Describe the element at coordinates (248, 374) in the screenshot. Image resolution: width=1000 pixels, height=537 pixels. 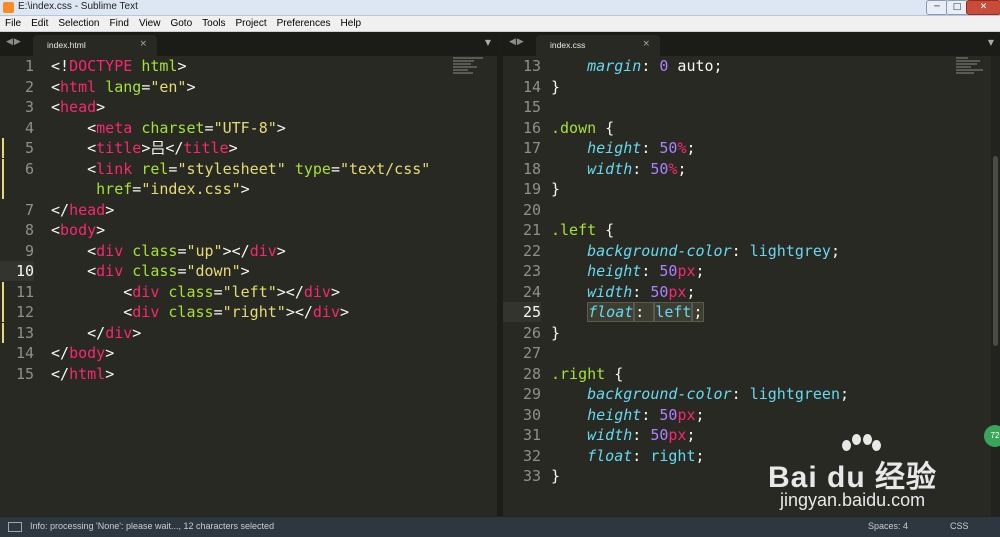
I see `code-line: 15 </html>` at that location.